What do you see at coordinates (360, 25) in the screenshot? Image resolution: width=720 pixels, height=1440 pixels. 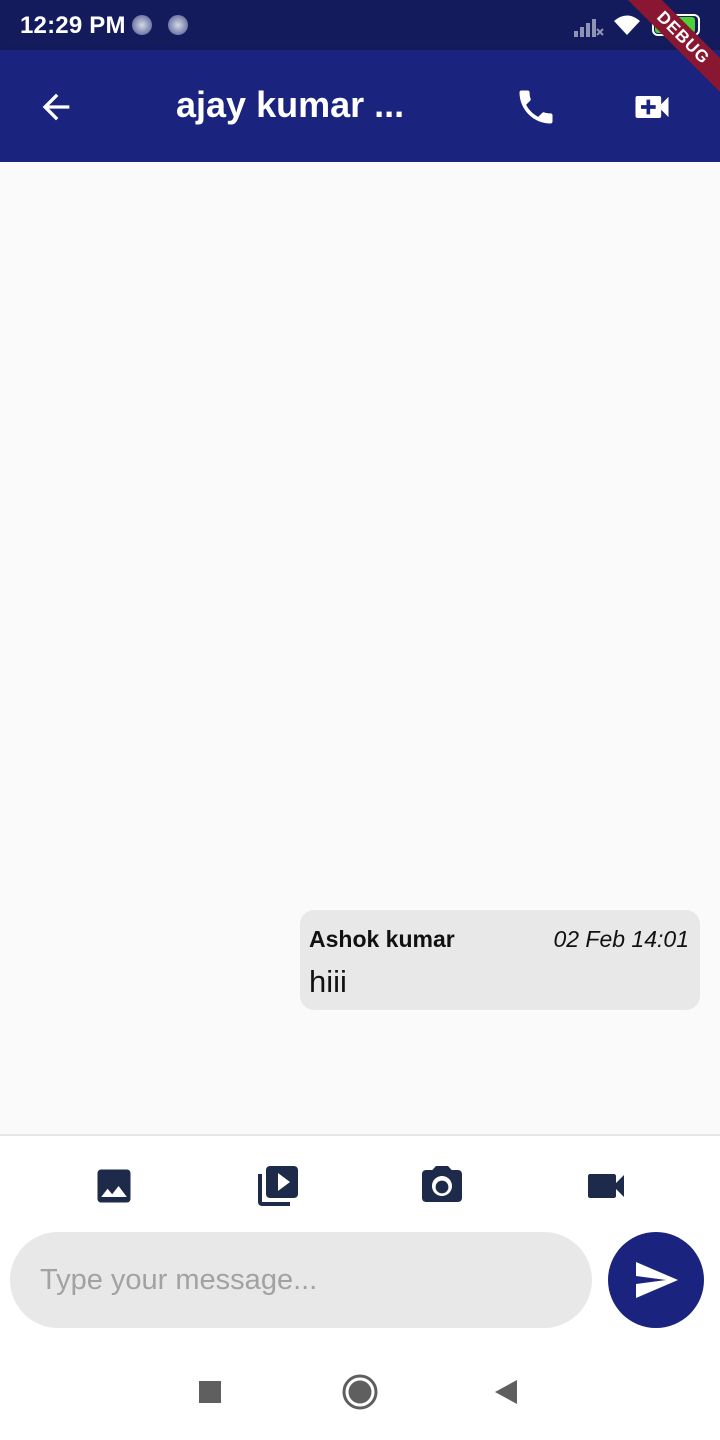 I see `status-bar: 12:29 PM 91` at bounding box center [360, 25].